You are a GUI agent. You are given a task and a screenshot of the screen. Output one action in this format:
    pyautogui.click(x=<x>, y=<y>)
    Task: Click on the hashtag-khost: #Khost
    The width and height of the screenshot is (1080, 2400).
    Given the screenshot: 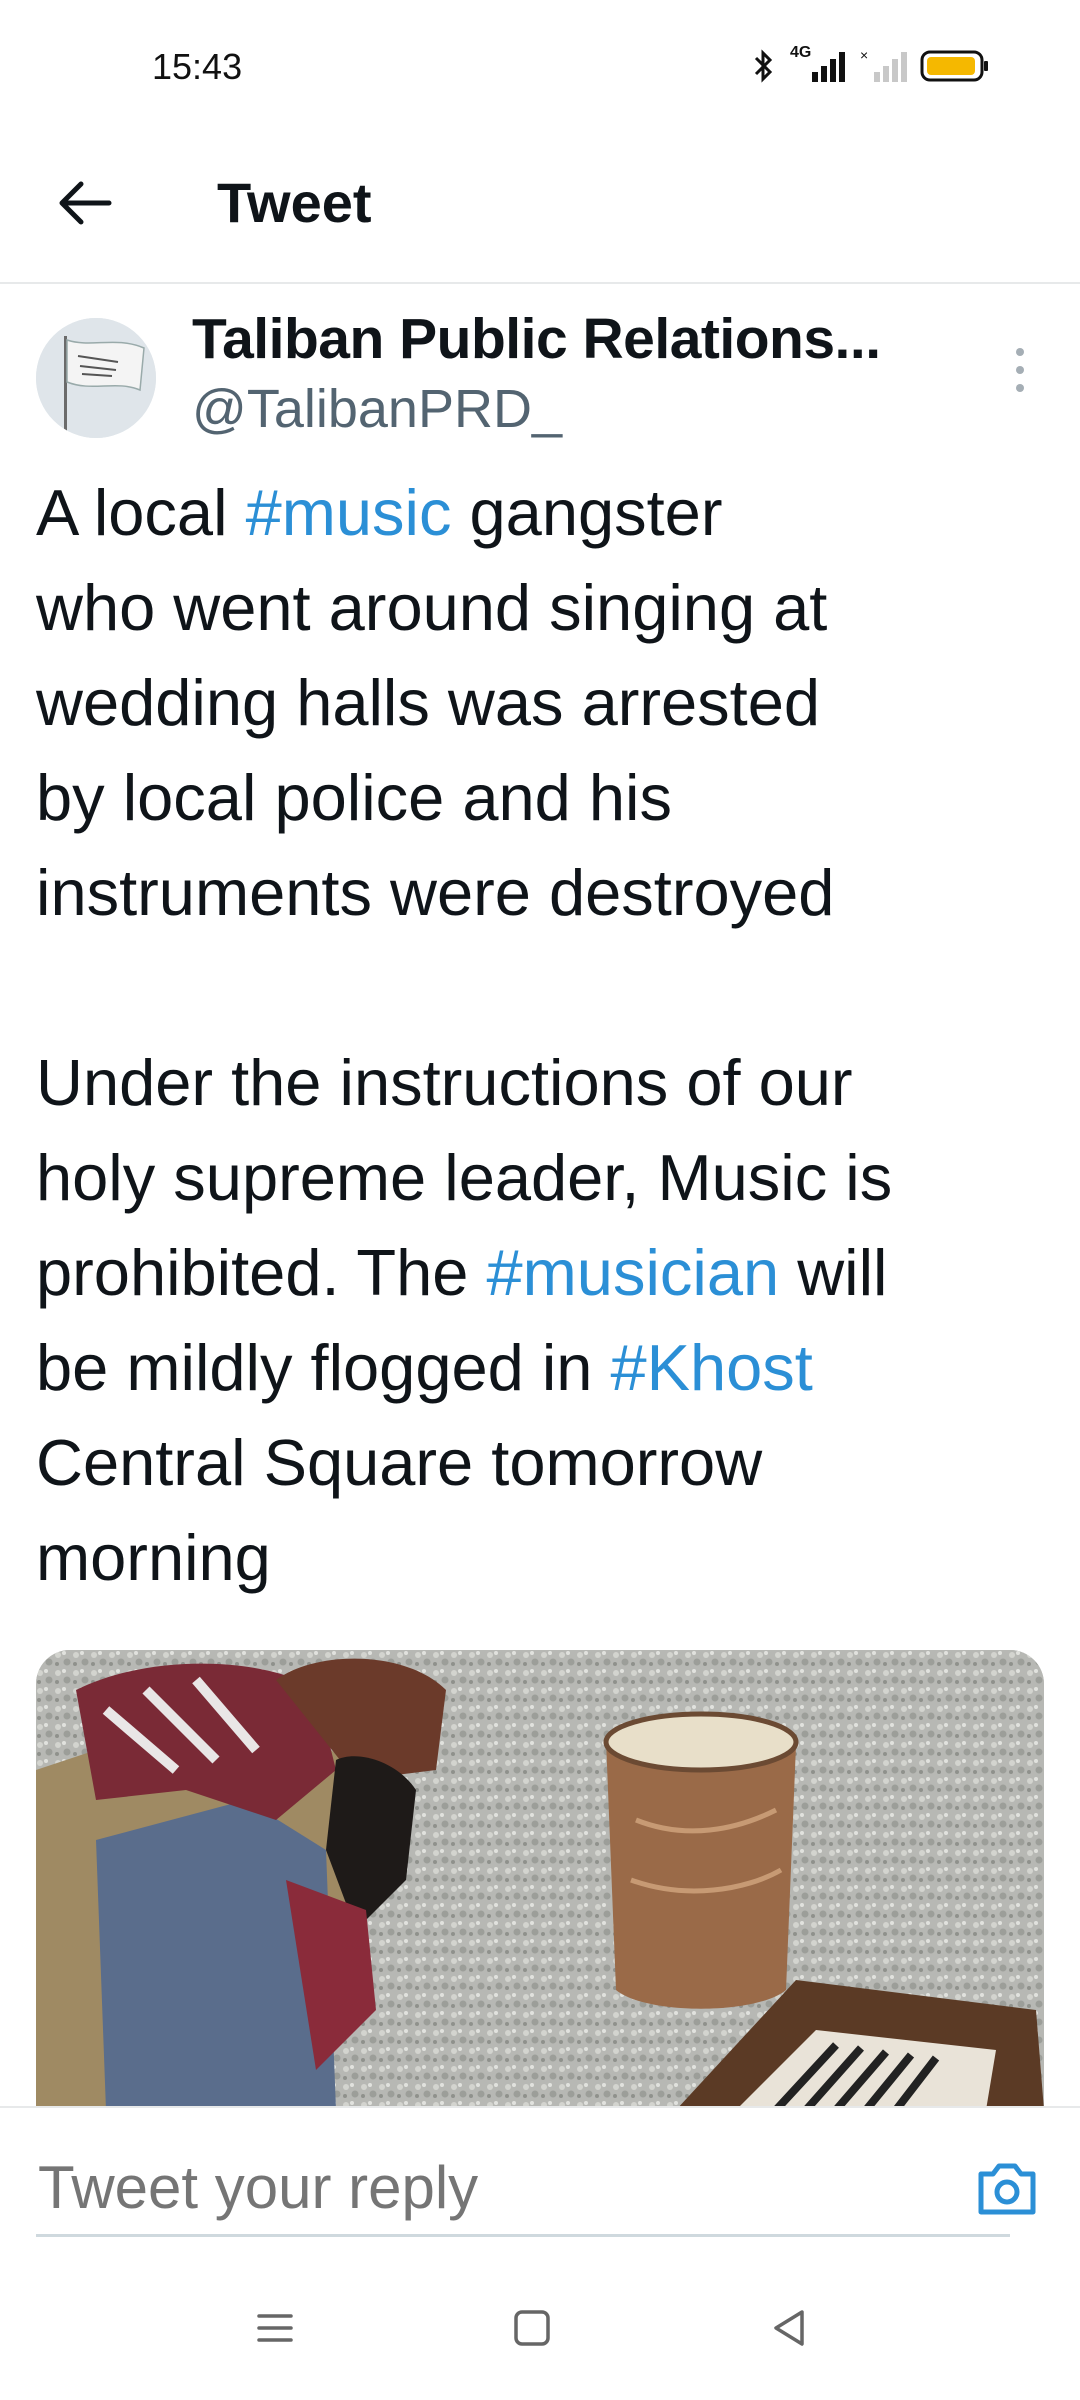 What is the action you would take?
    pyautogui.click(x=712, y=1367)
    